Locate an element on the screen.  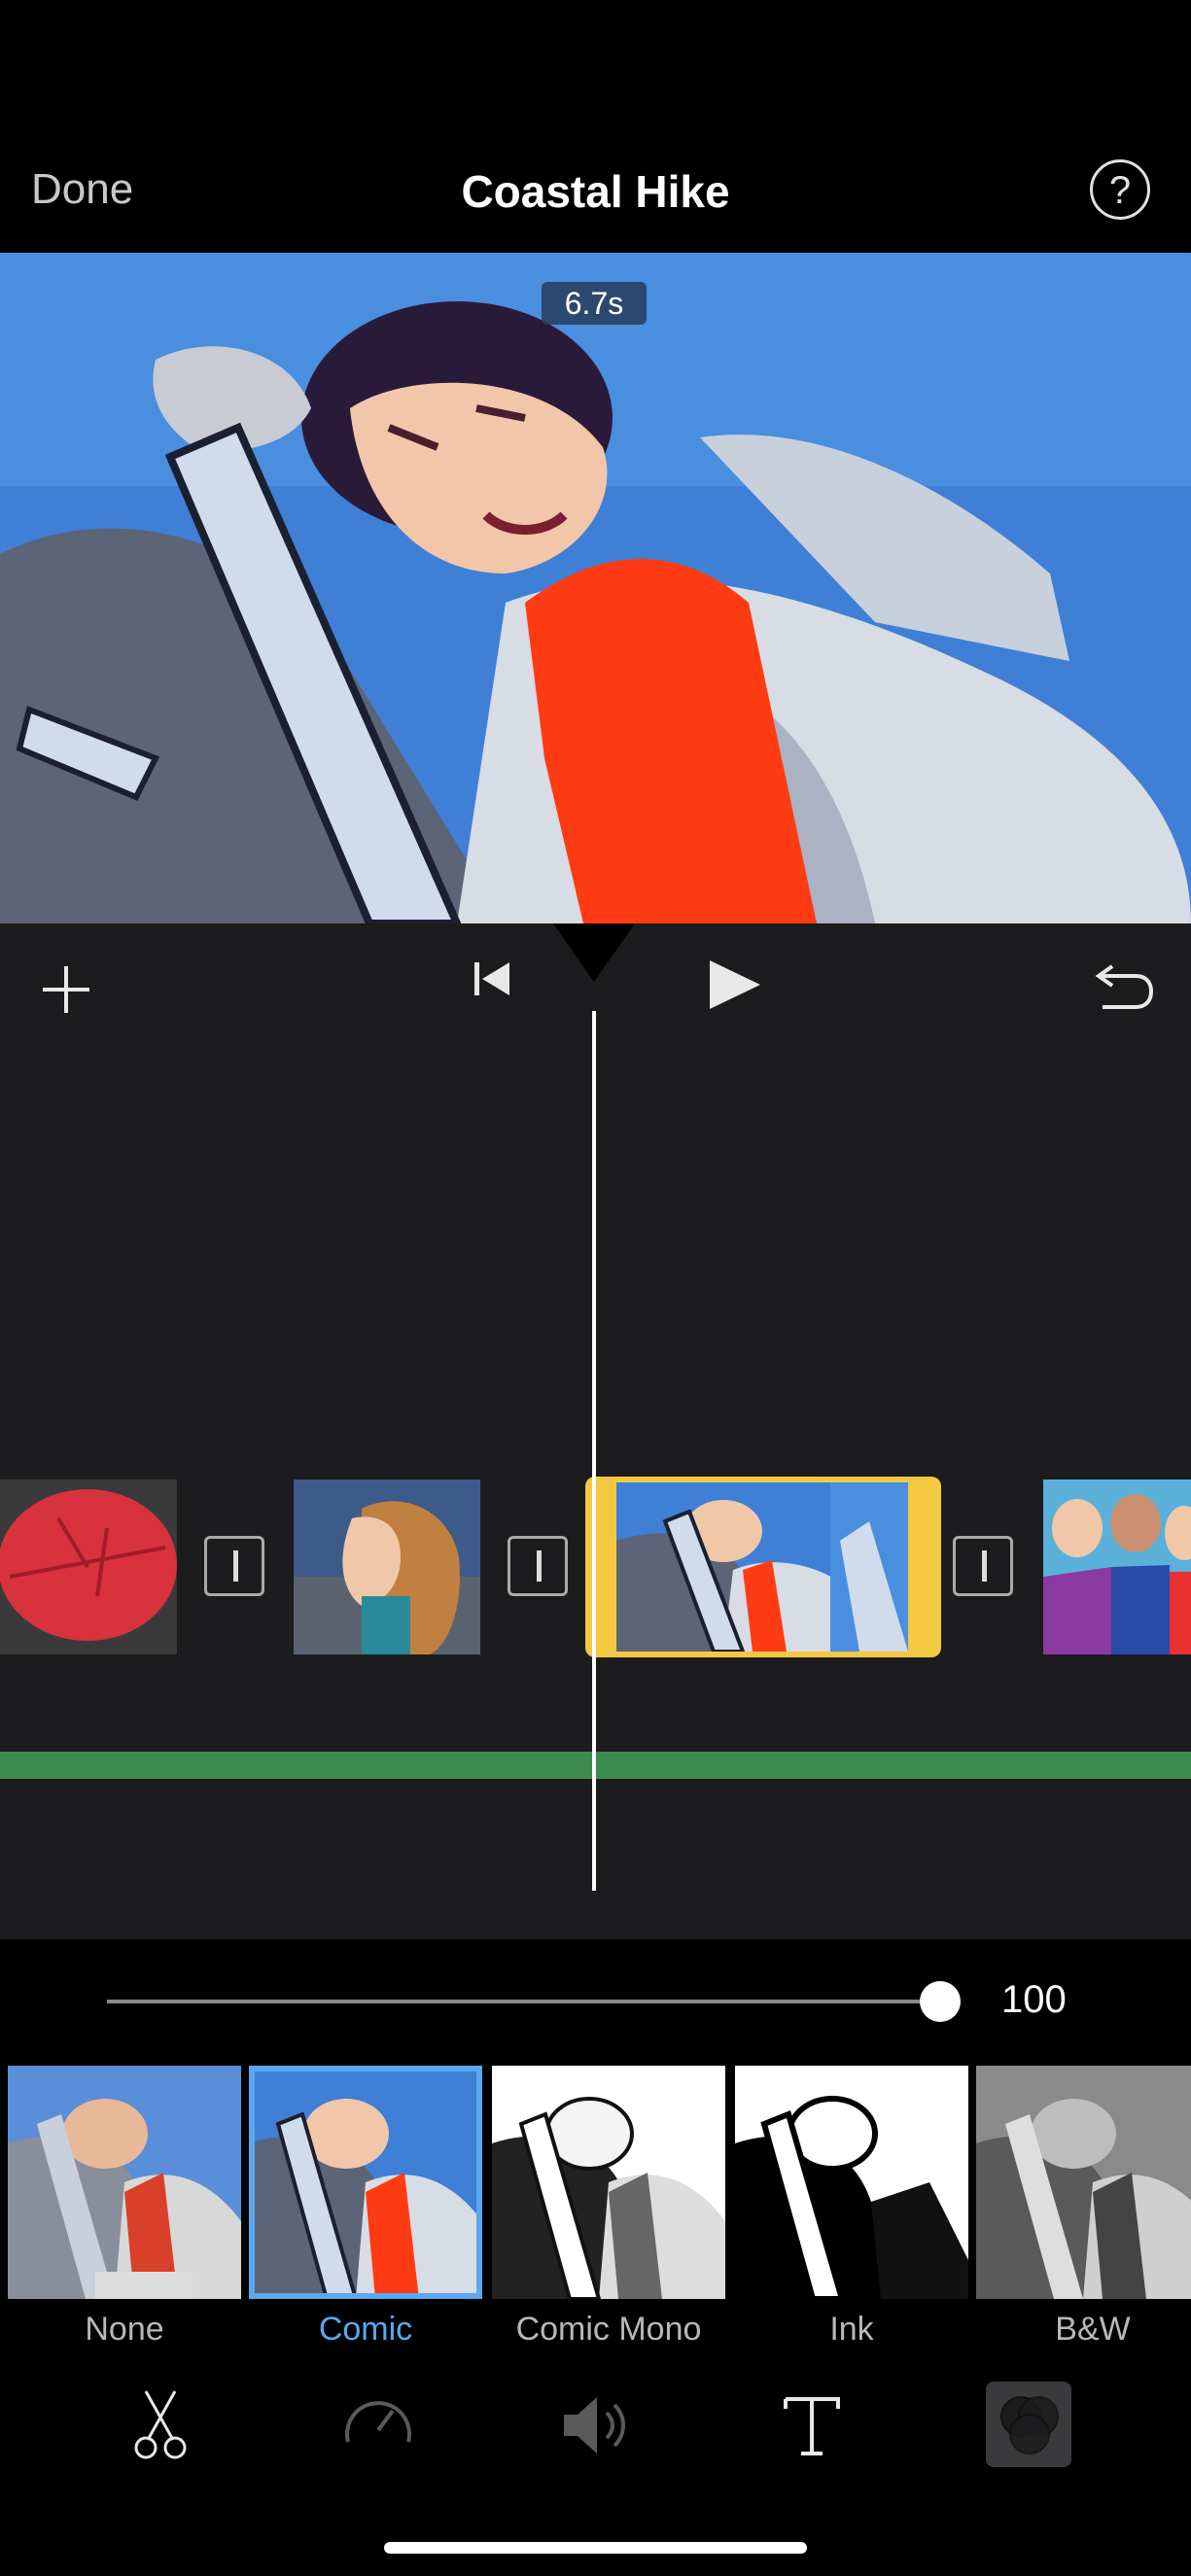
slider-track is located at coordinates (523, 2001).